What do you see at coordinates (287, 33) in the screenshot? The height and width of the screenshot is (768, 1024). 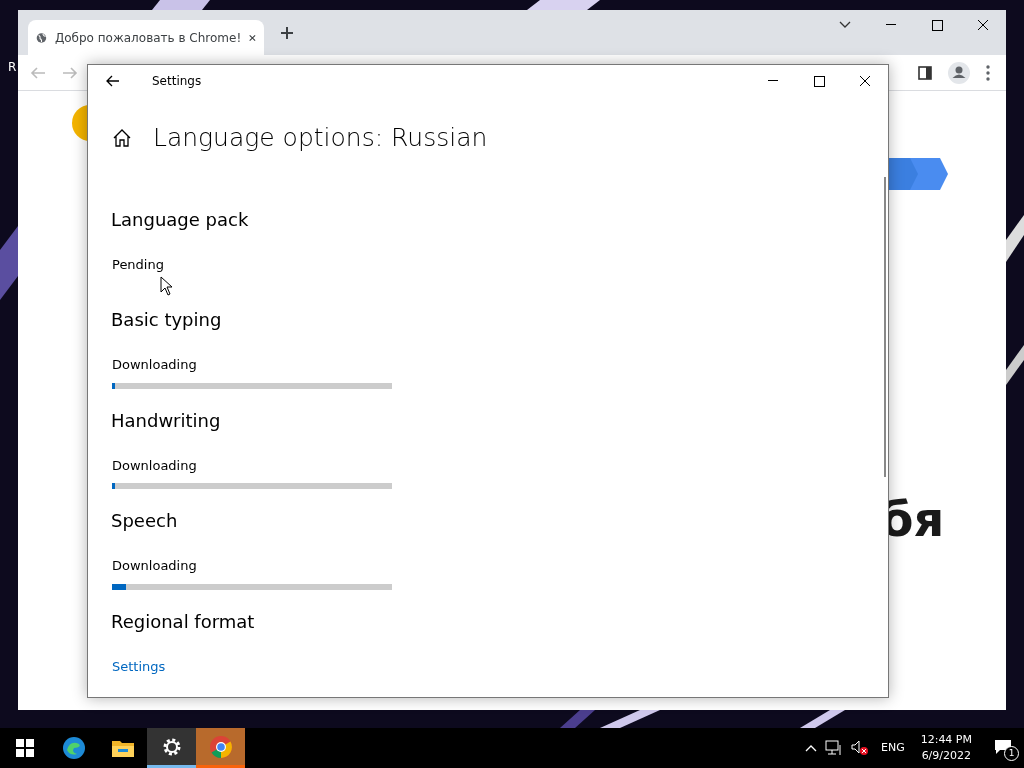 I see `new-tab-icon` at bounding box center [287, 33].